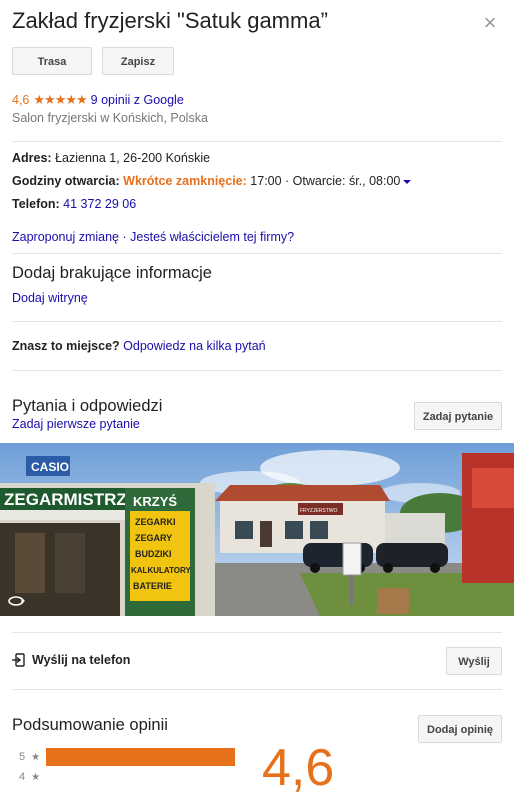 Image resolution: width=514 pixels, height=798 pixels. I want to click on answer-questions-link: Odpowiedz na kilka pytań, so click(194, 346).